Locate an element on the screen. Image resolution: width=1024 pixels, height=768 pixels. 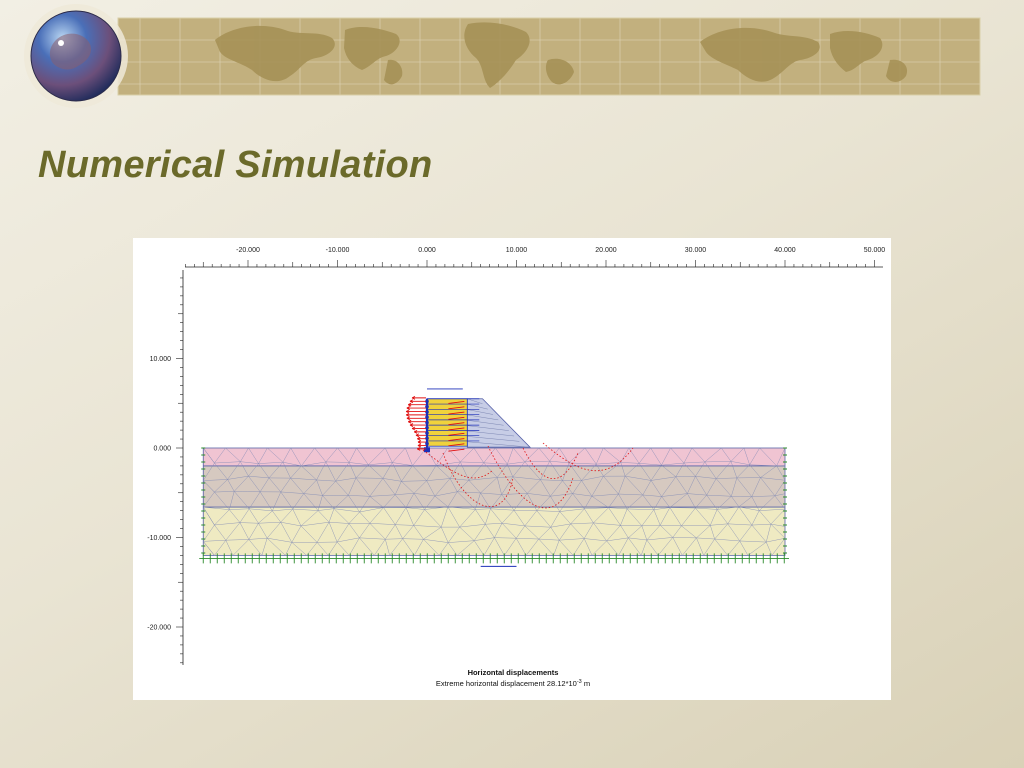
x-tick-label: 50.000 is located at coordinates (875, 250).